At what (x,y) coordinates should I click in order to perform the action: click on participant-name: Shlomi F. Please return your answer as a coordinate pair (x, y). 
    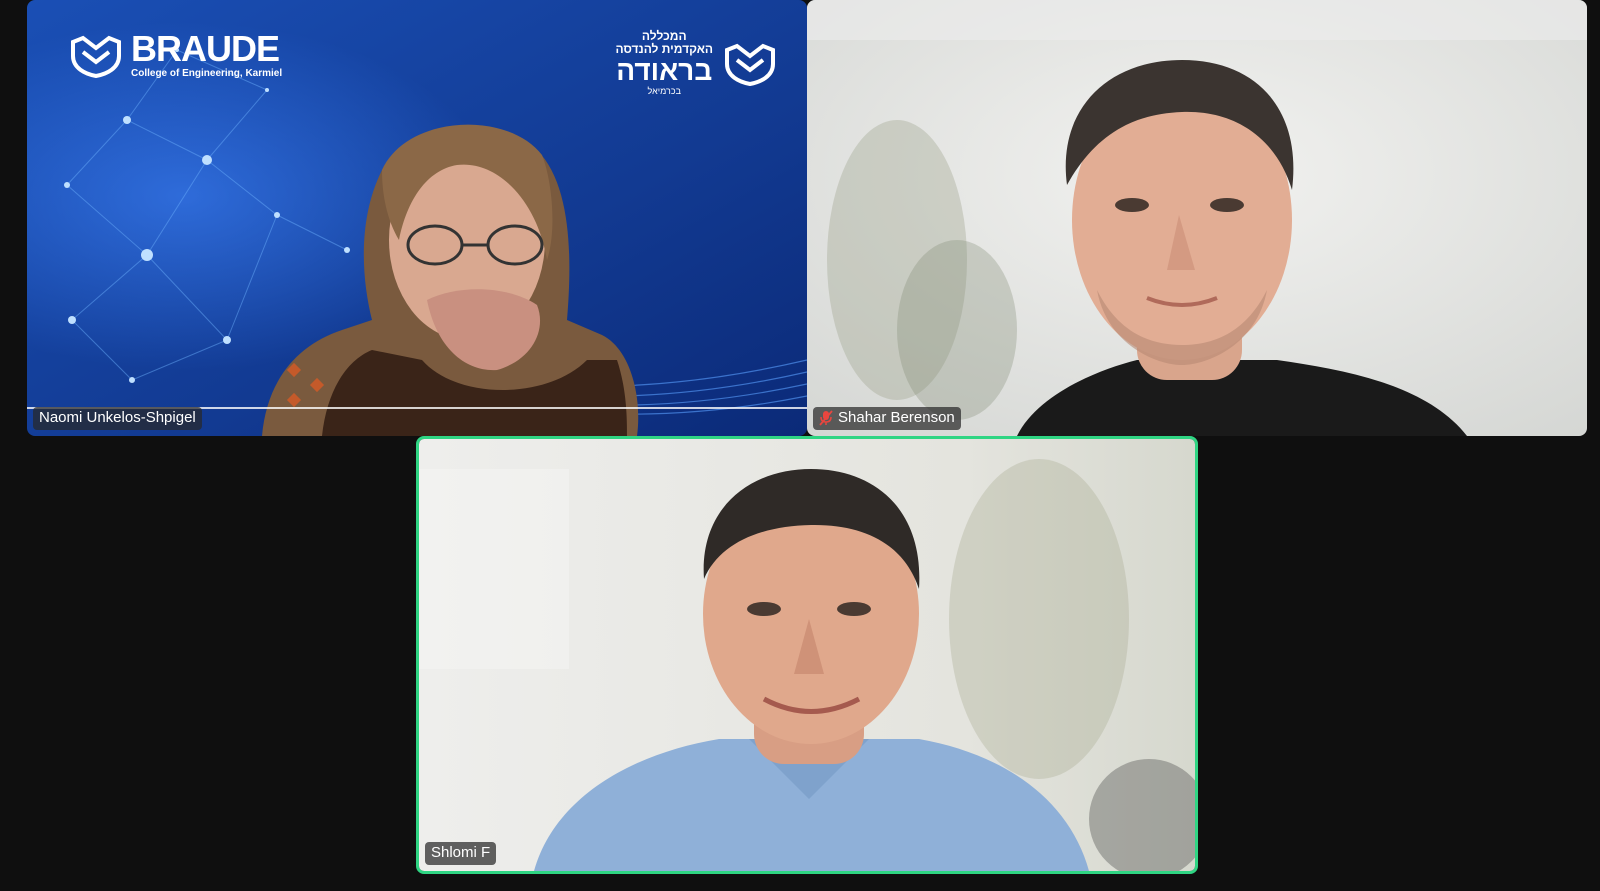
    Looking at the image, I should click on (461, 852).